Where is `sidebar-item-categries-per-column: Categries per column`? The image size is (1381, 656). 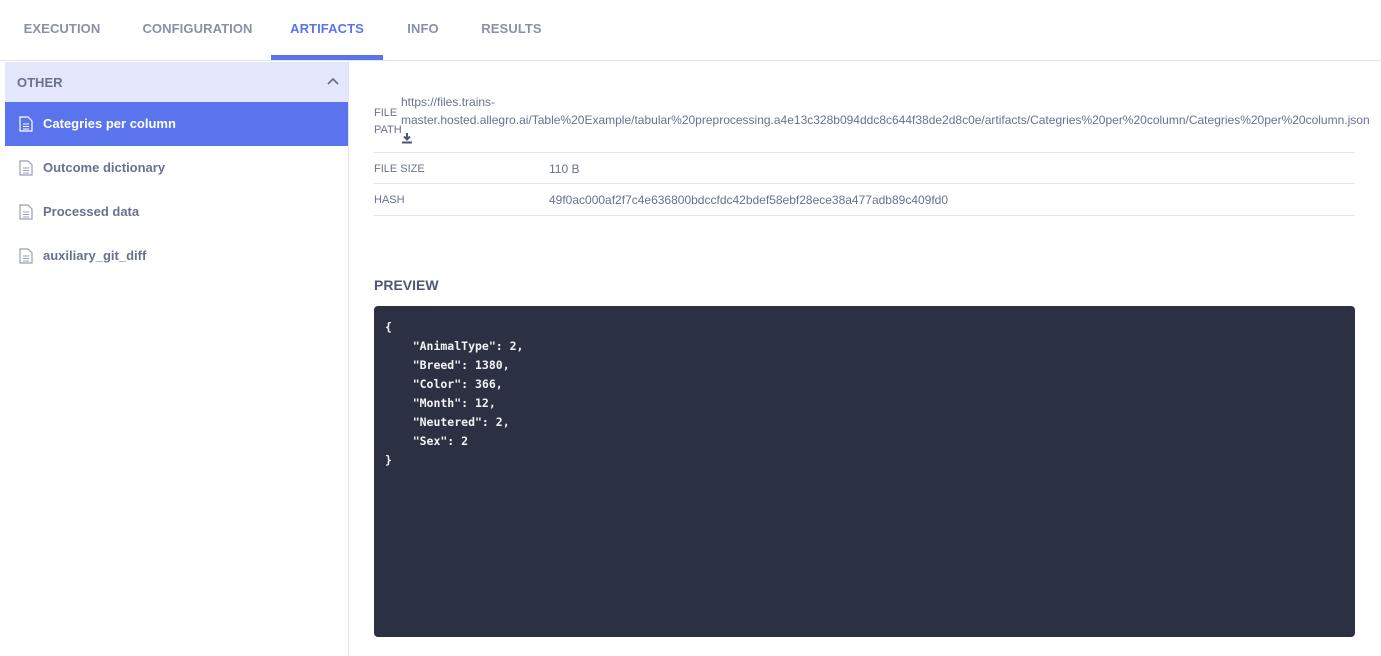
sidebar-item-categries-per-column: Categries per column is located at coordinates (176, 124).